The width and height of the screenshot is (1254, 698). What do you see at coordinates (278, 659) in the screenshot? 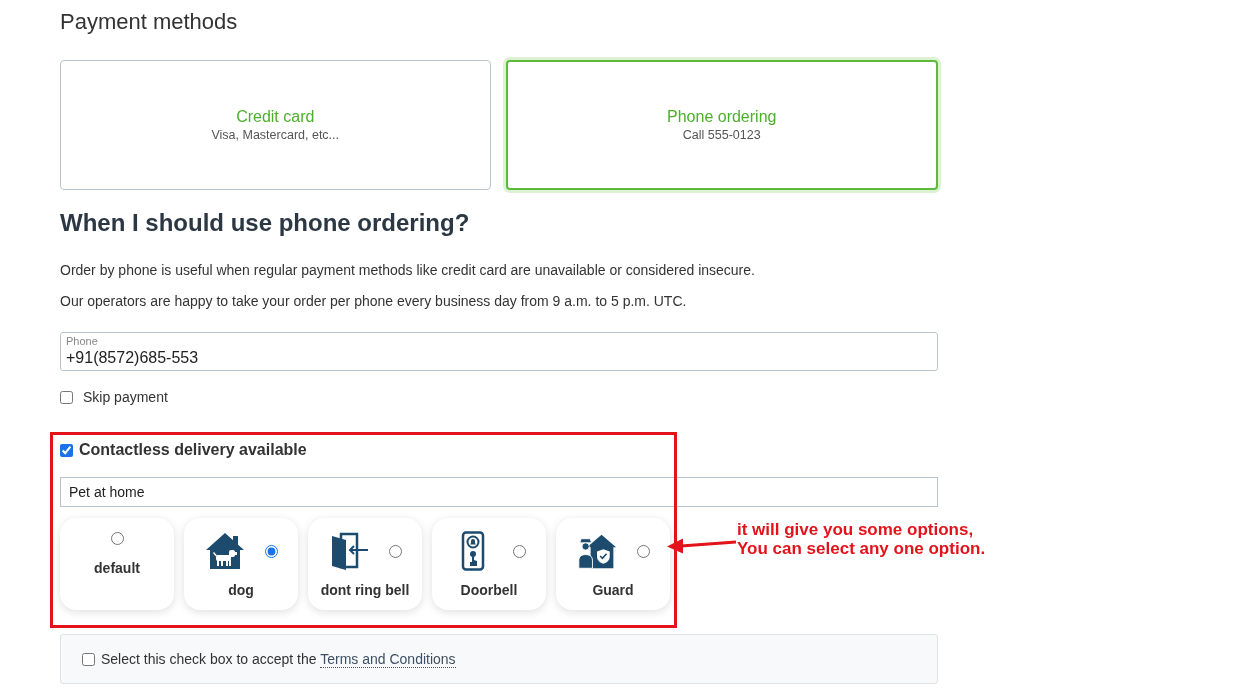
I see `terms-text: Select this check box to accept the Terms and Conditions` at bounding box center [278, 659].